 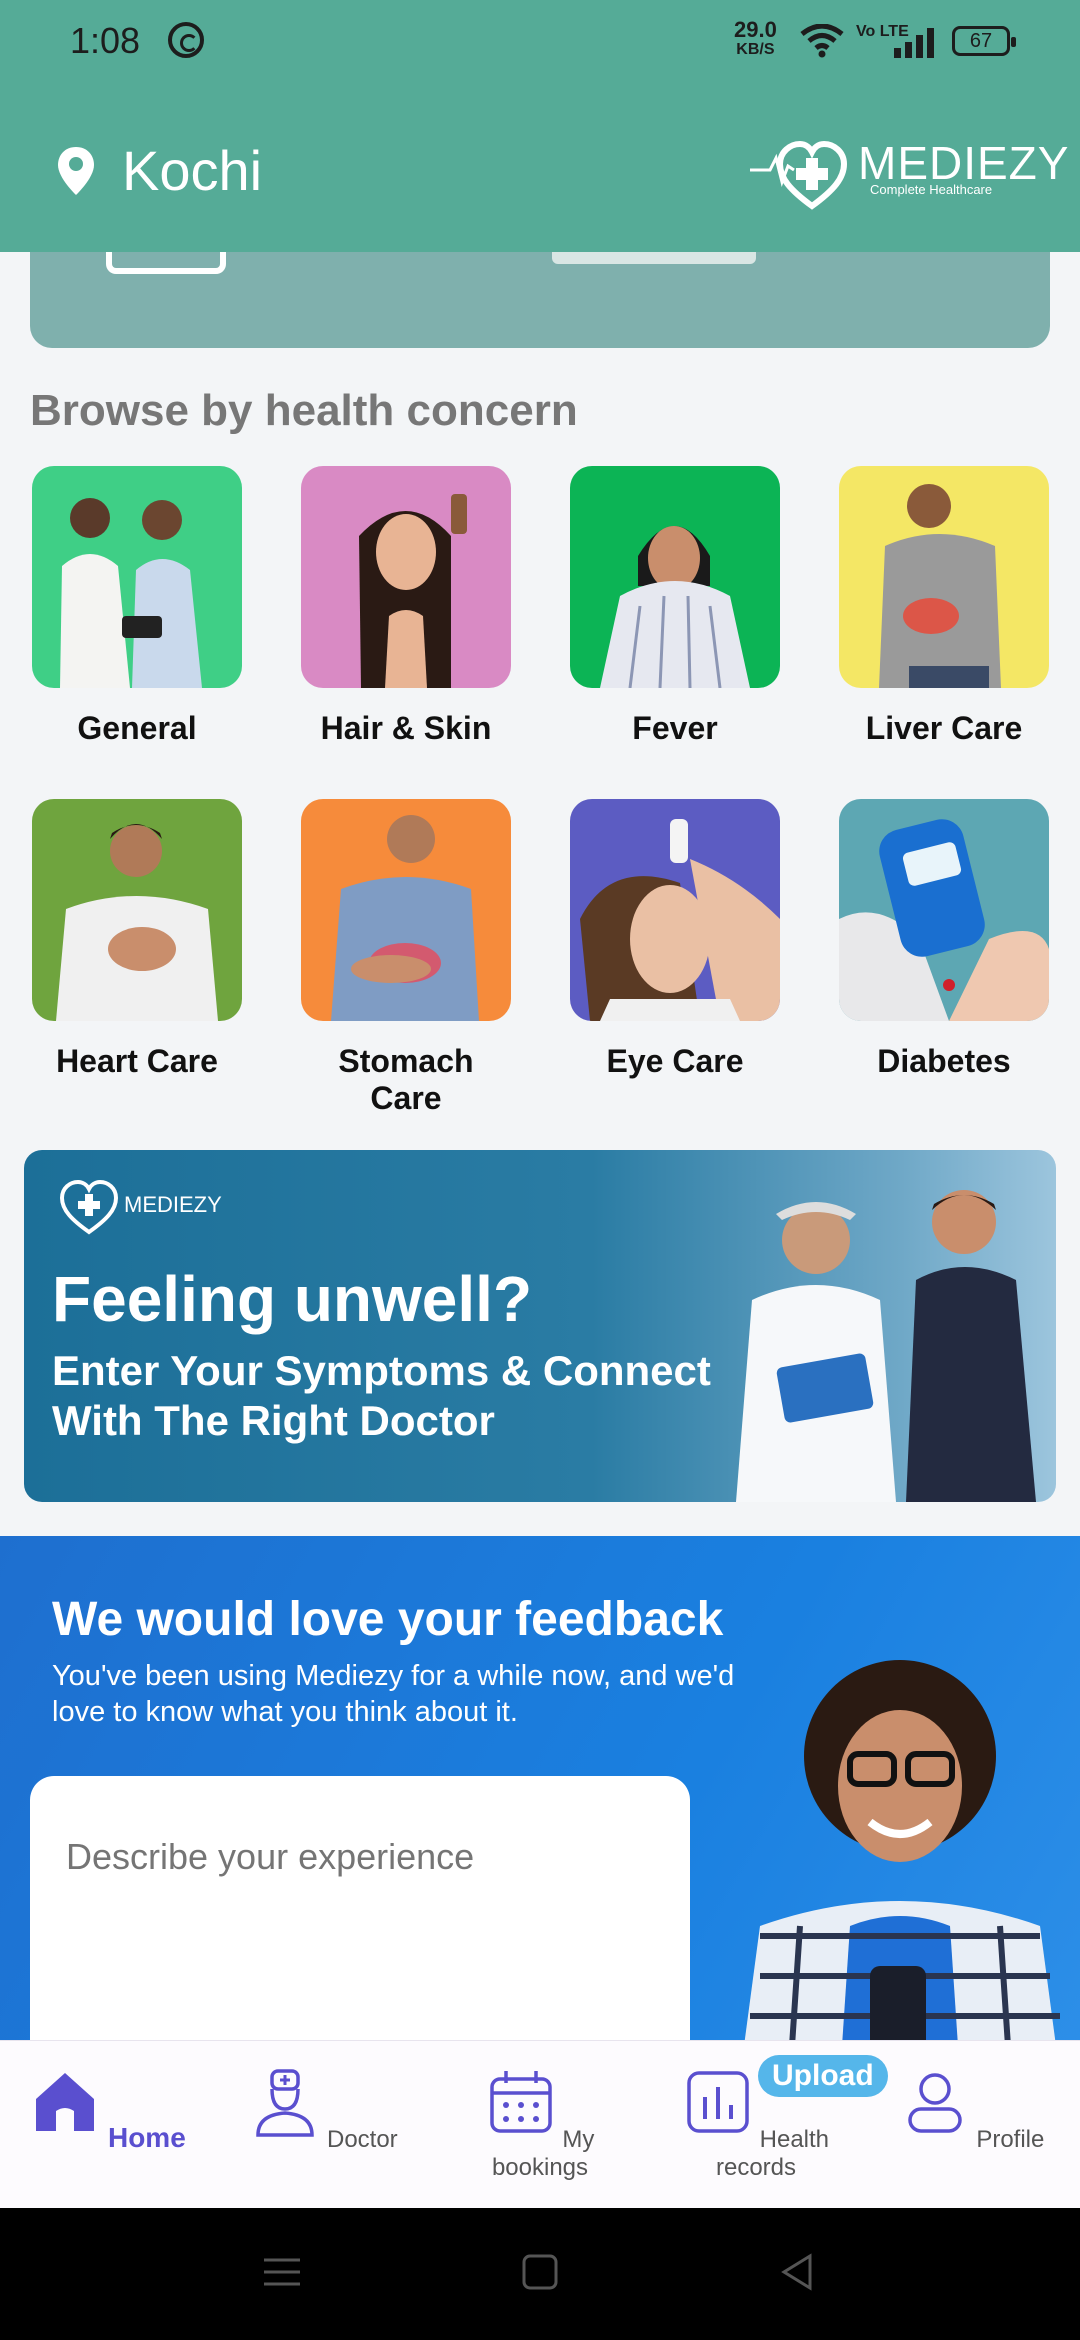 What do you see at coordinates (105, 40) in the screenshot?
I see `status-time: 1:08` at bounding box center [105, 40].